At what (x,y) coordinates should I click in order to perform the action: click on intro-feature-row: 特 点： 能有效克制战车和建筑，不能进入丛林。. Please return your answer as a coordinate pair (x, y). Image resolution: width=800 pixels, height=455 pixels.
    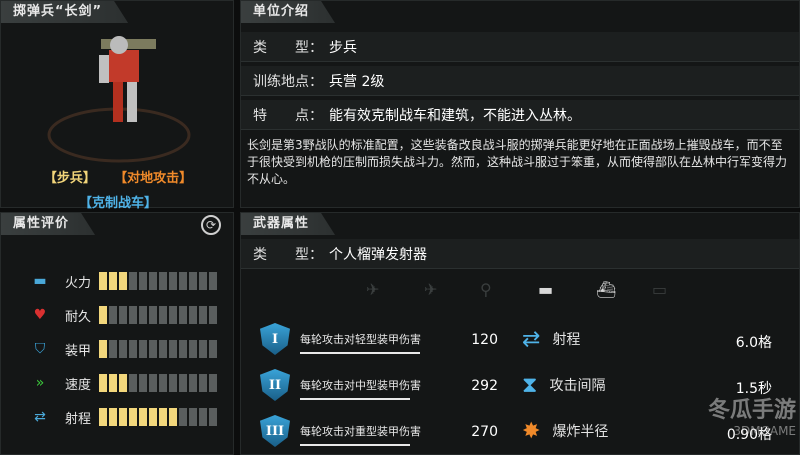
    Looking at the image, I should click on (520, 115).